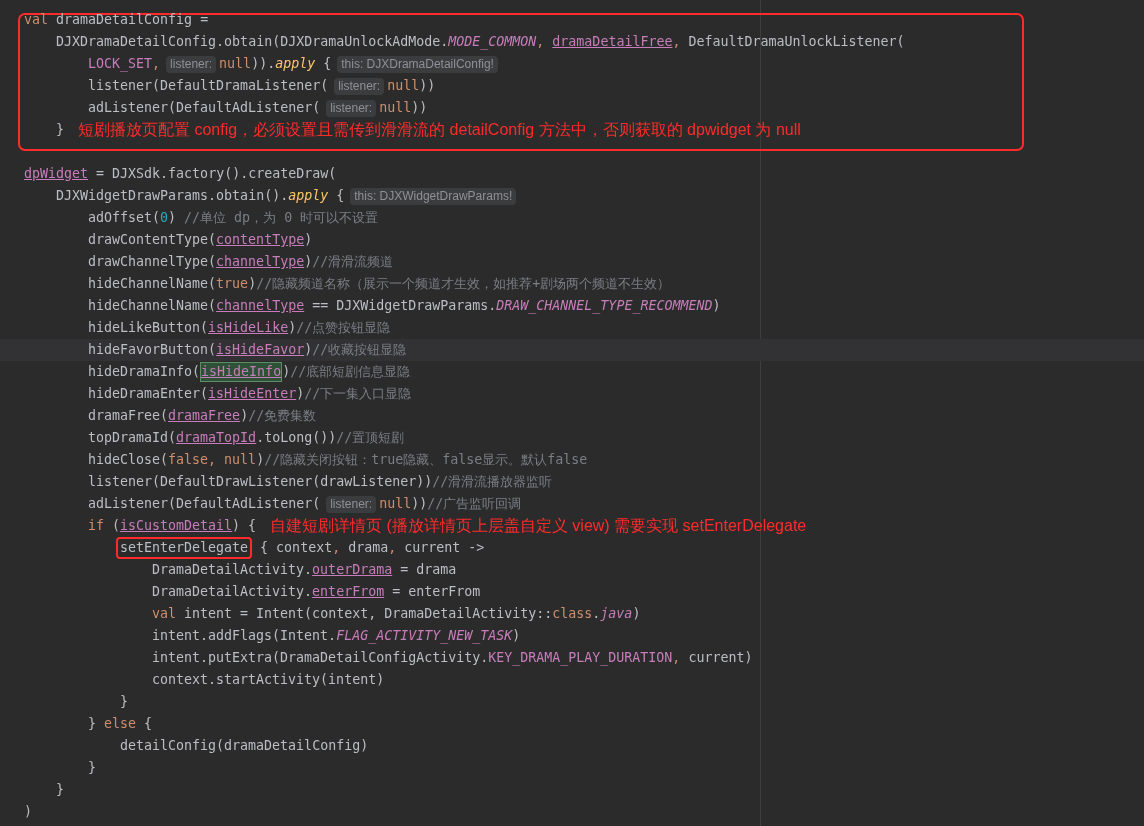  Describe the element at coordinates (336, 636) in the screenshot. I see `code-line: intent.addFlags(Intent.FLAG_ACTIVITY_NEW_TASK)` at that location.